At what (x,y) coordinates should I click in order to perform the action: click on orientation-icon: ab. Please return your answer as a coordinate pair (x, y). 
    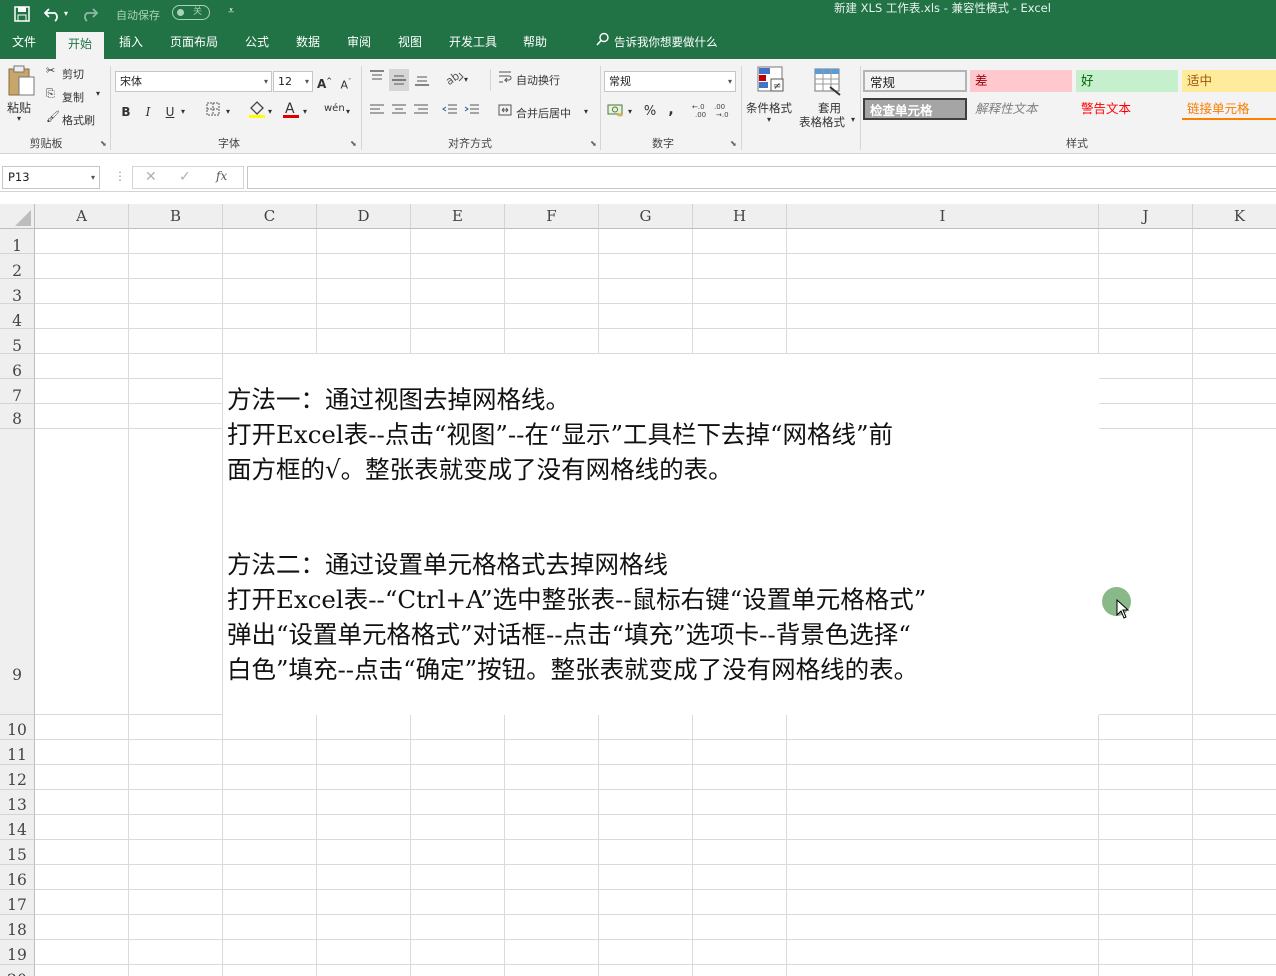
    Looking at the image, I should click on (454, 79).